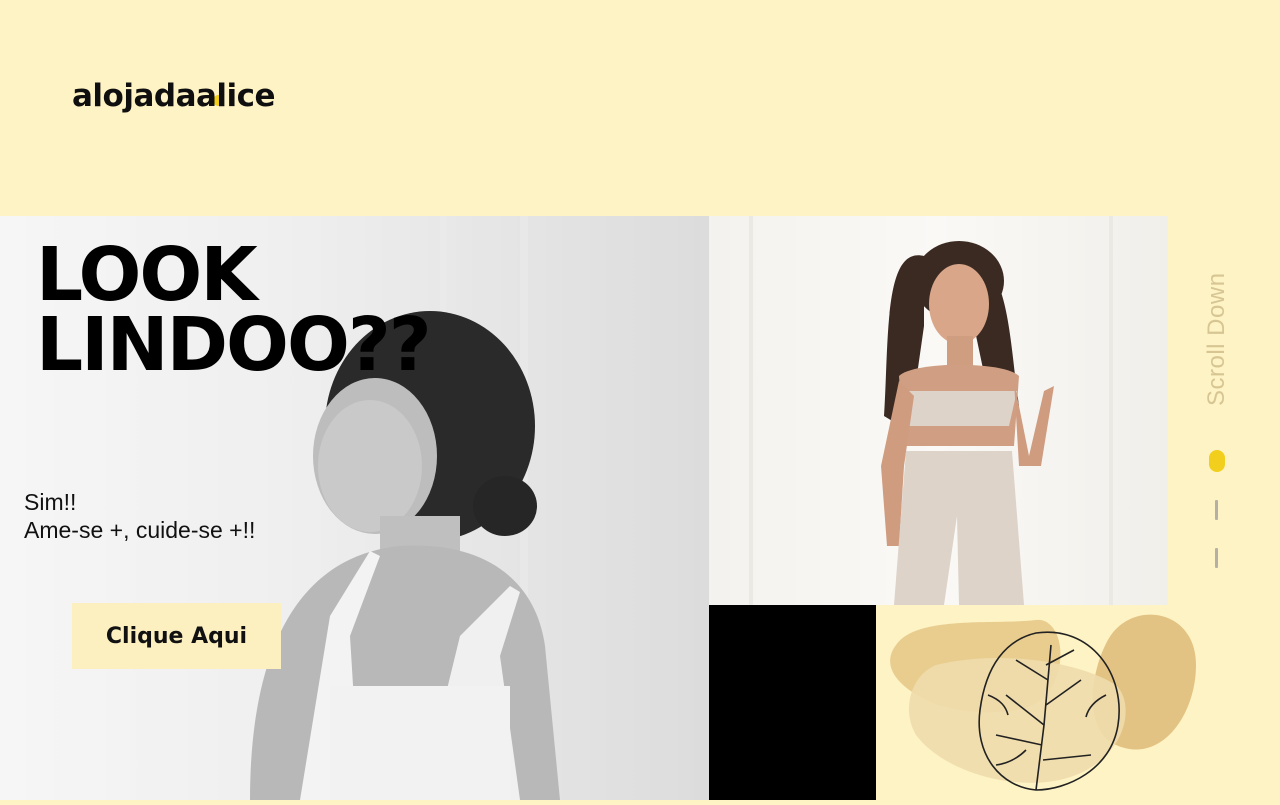  I want to click on decorative-shapes, so click(1046, 702).